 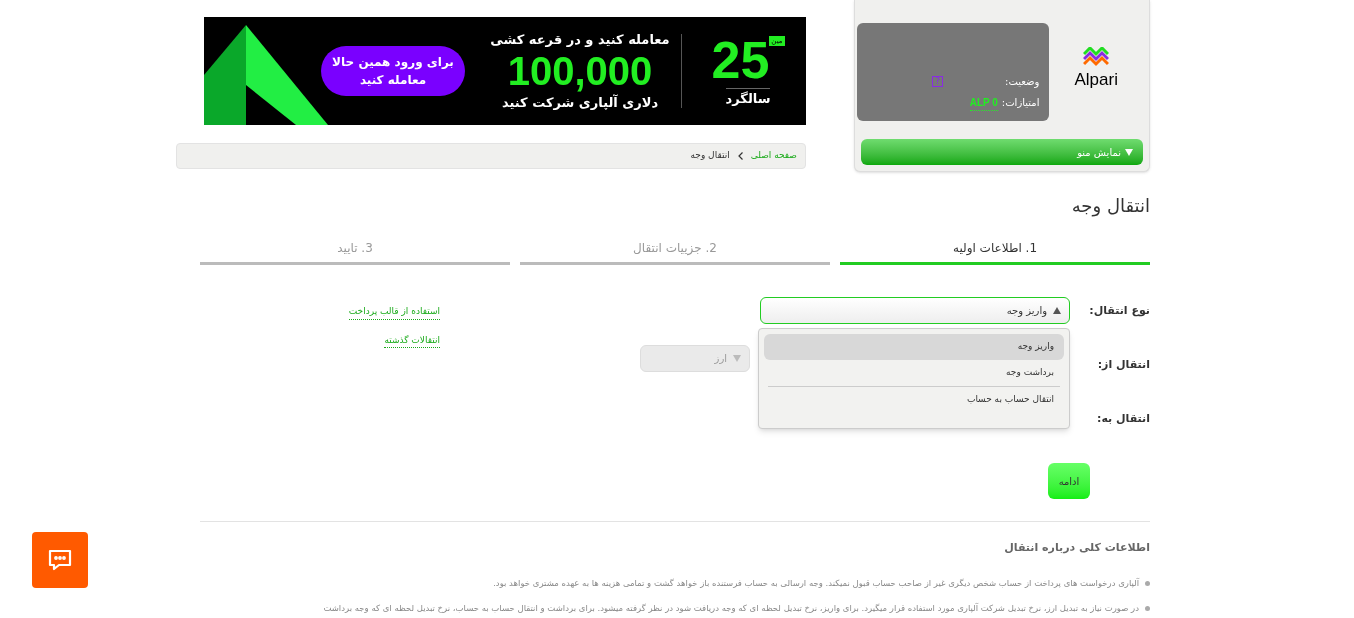 I want to click on banner-subline: دلاری آلپاری شرکت کنید, so click(x=580, y=102).